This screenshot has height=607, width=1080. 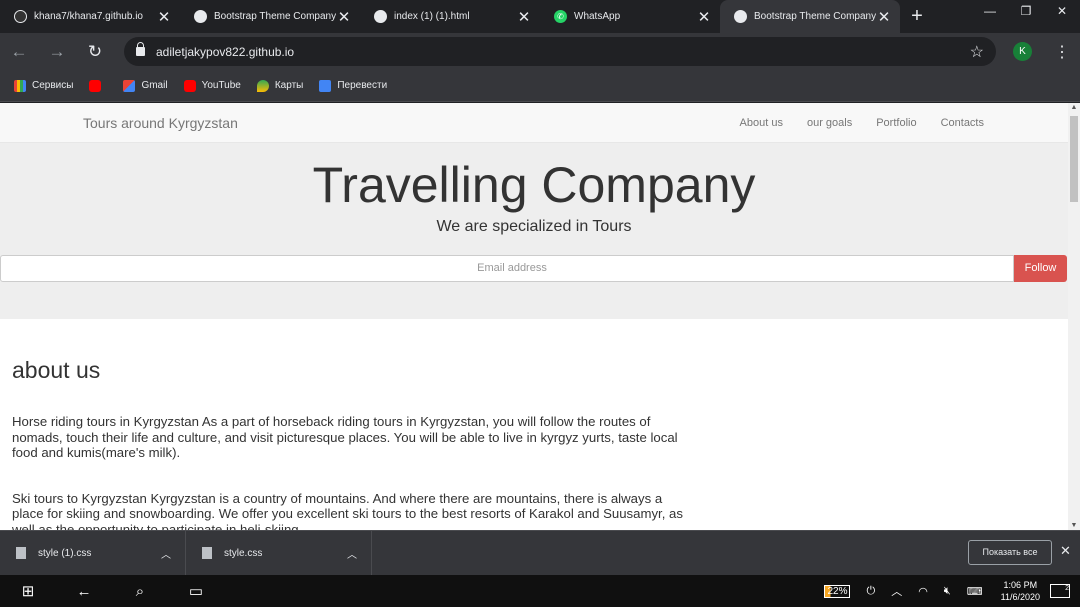 I want to click on tab-3: index (1) (1).html ✕, so click(x=450, y=16).